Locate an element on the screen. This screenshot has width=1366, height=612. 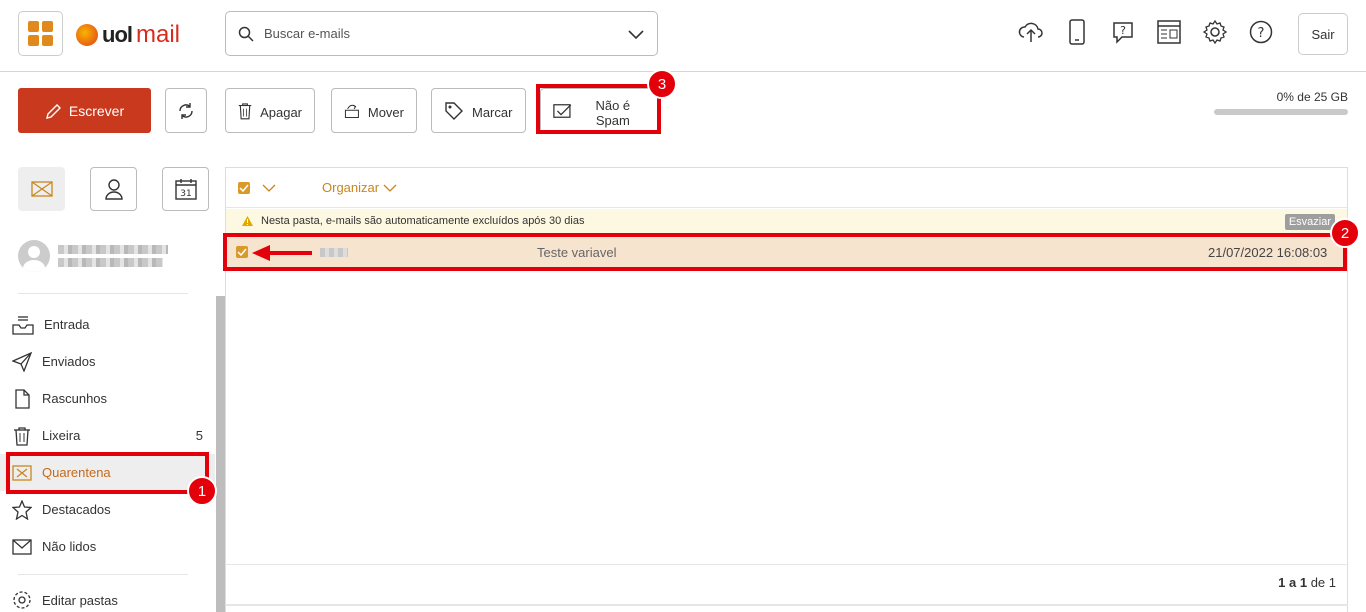
compose-label: Escrever is located at coordinates (96, 110).